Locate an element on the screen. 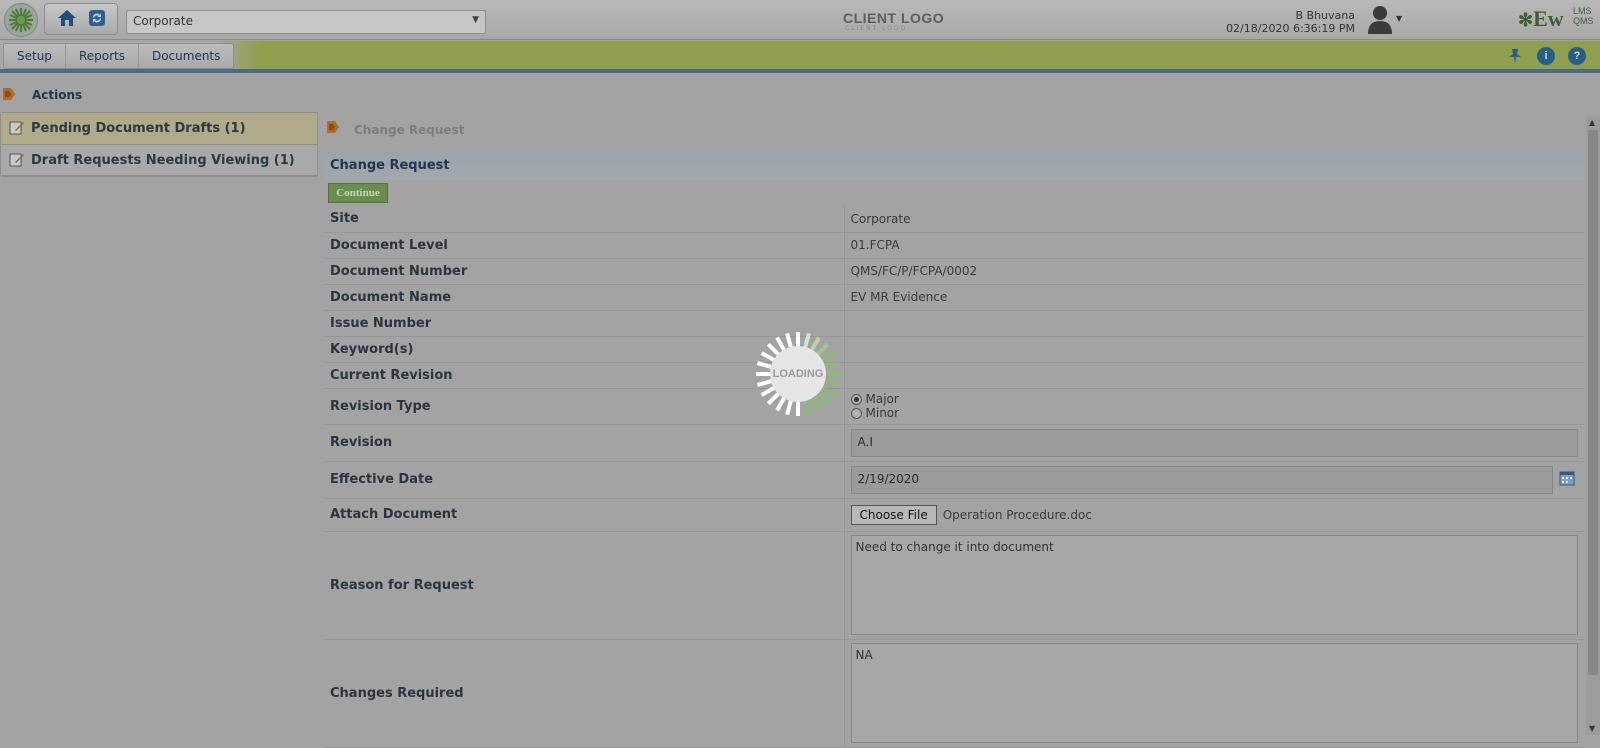 The image size is (1600, 748). form-row-effective-date: Effective Date 2/19/2020 is located at coordinates (954, 480).